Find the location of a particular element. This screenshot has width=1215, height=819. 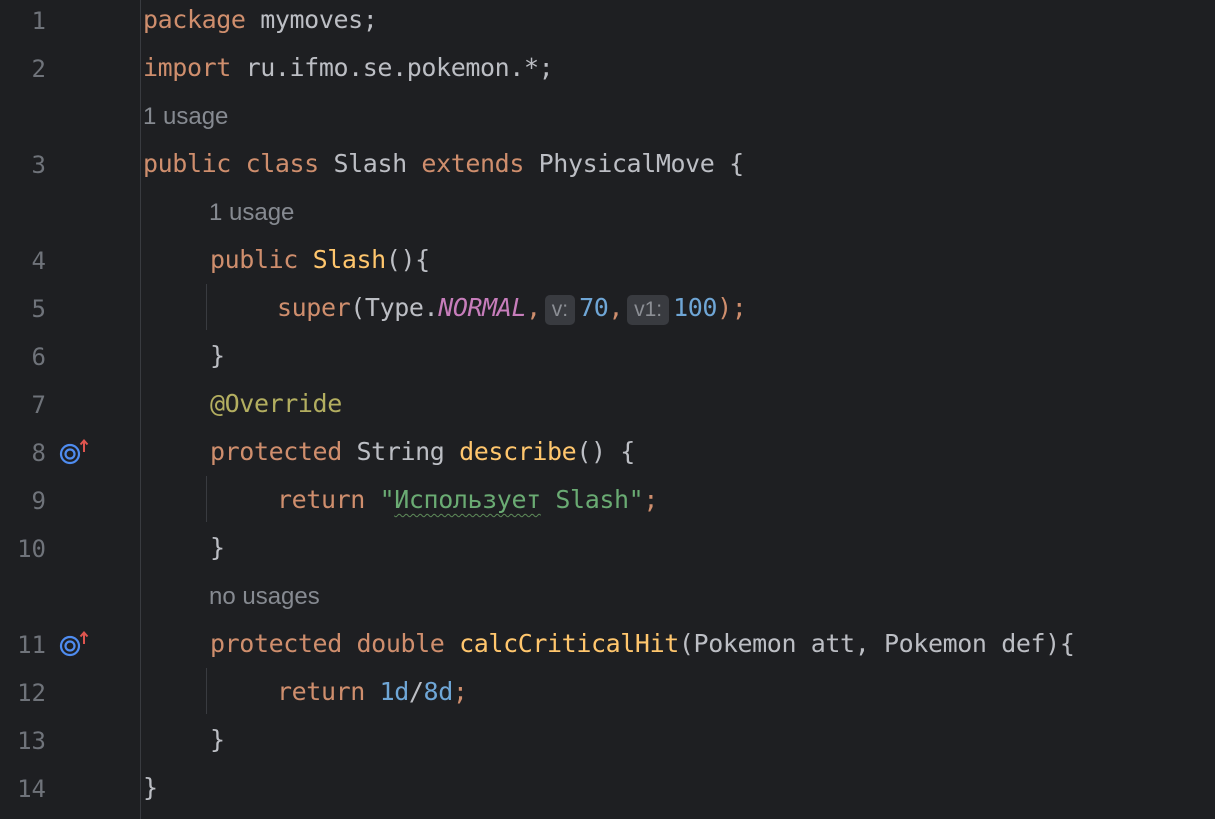

keyword: super is located at coordinates (314, 307).